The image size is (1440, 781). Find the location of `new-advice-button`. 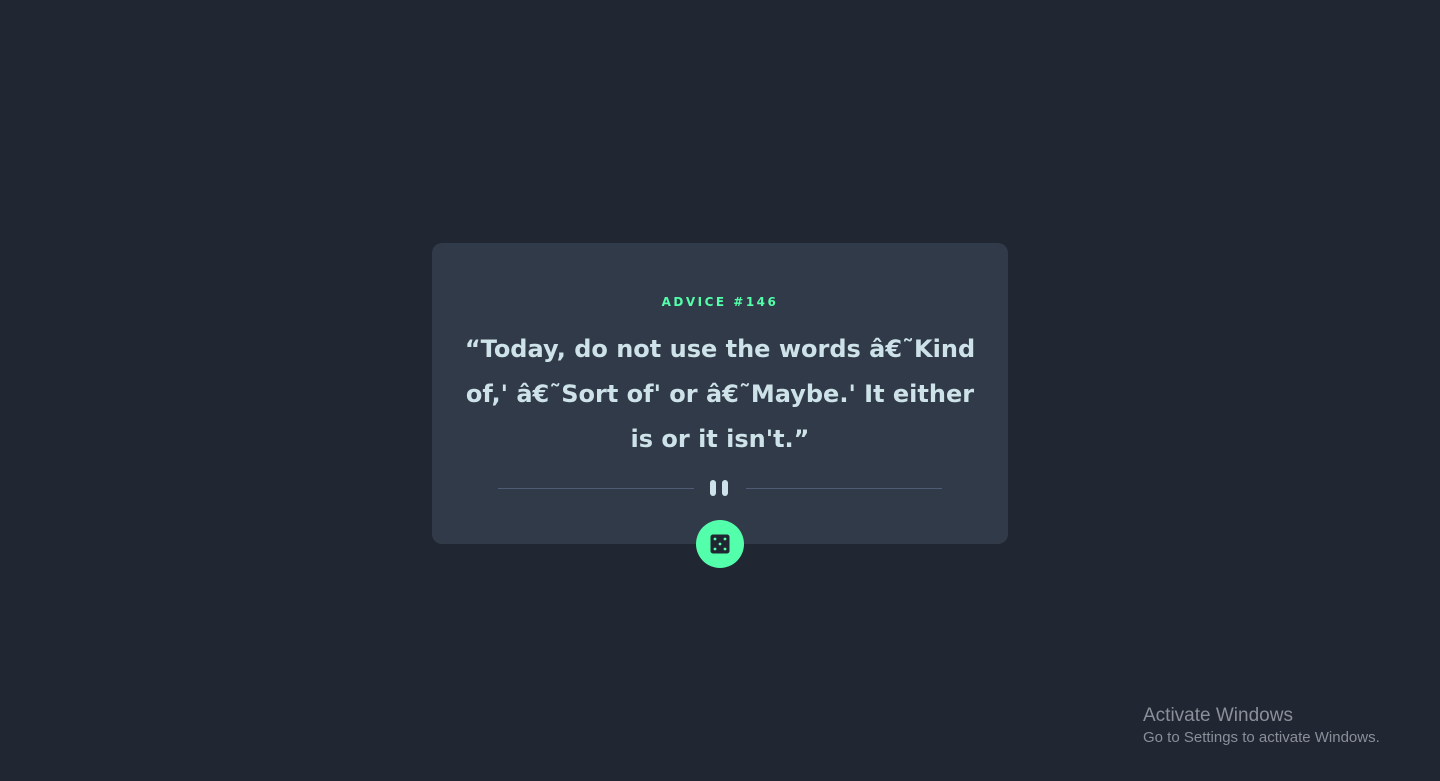

new-advice-button is located at coordinates (720, 544).